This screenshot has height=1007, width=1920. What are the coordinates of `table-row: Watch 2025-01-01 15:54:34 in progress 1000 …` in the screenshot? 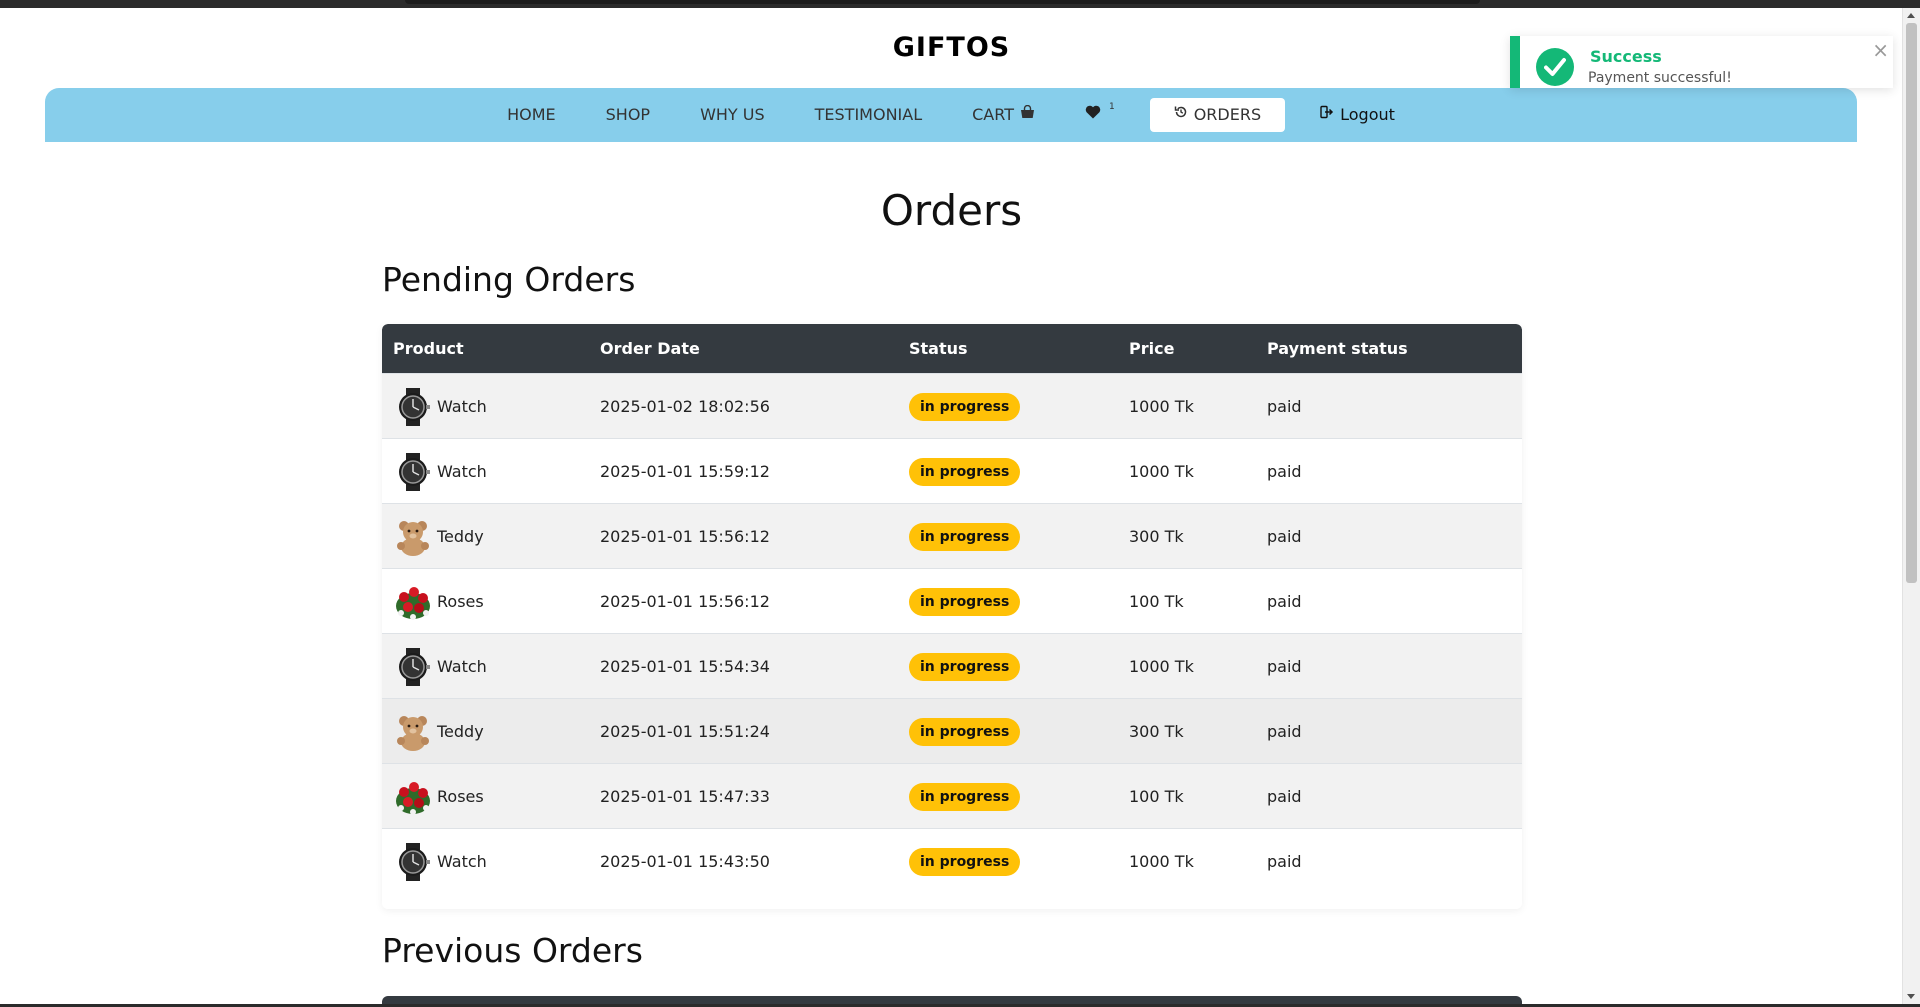 It's located at (952, 666).